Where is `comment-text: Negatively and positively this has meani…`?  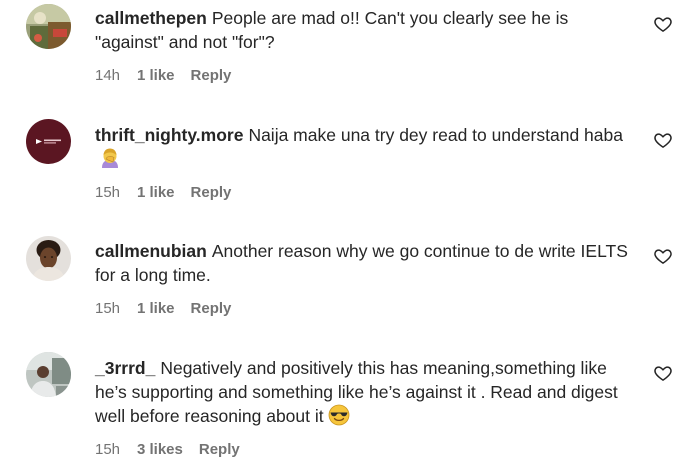 comment-text: Negatively and positively this has meani… is located at coordinates (356, 392).